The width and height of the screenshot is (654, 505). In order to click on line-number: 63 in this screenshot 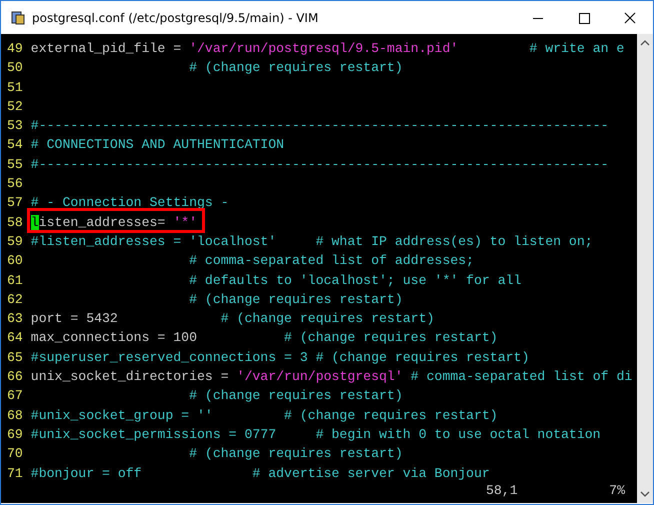, I will do `click(15, 319)`.